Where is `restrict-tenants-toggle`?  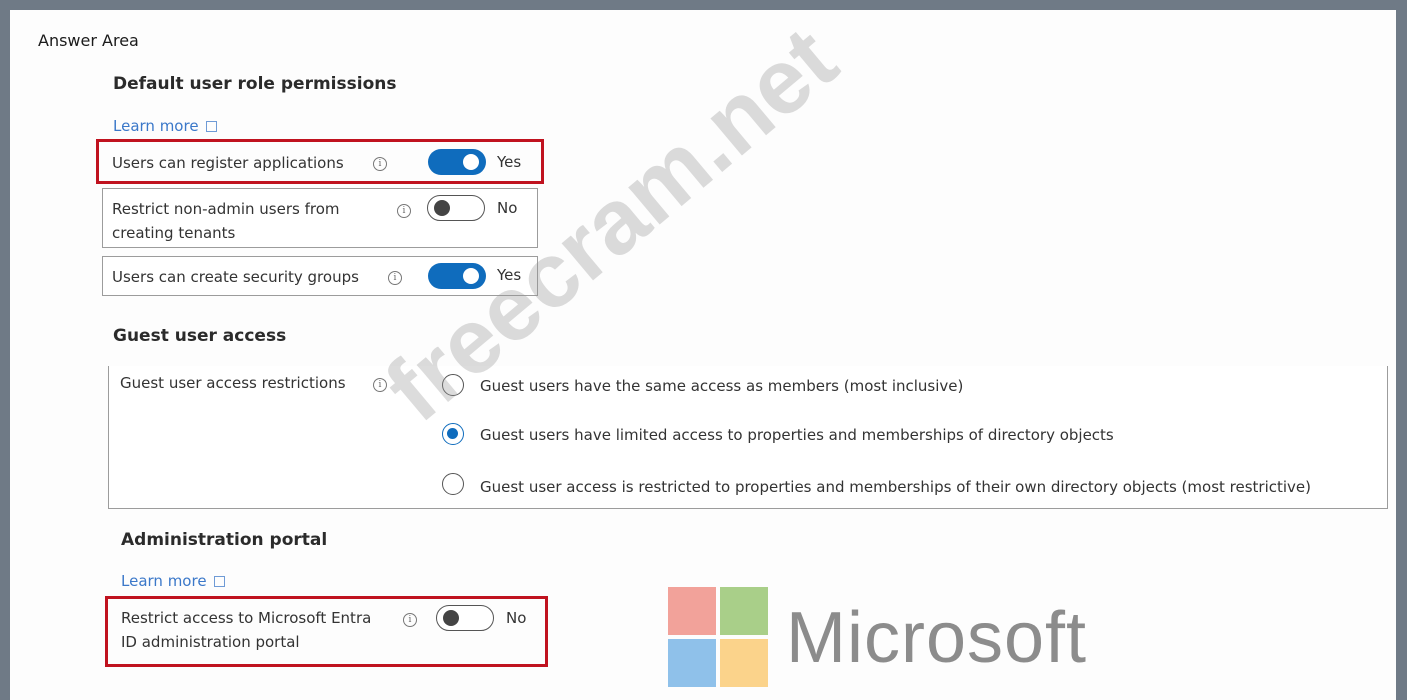
restrict-tenants-toggle is located at coordinates (456, 208).